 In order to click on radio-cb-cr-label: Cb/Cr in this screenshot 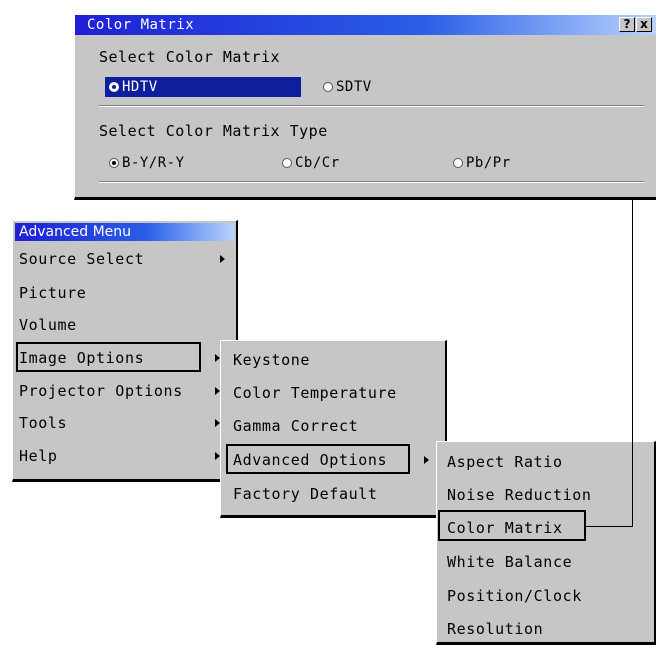, I will do `click(317, 163)`.